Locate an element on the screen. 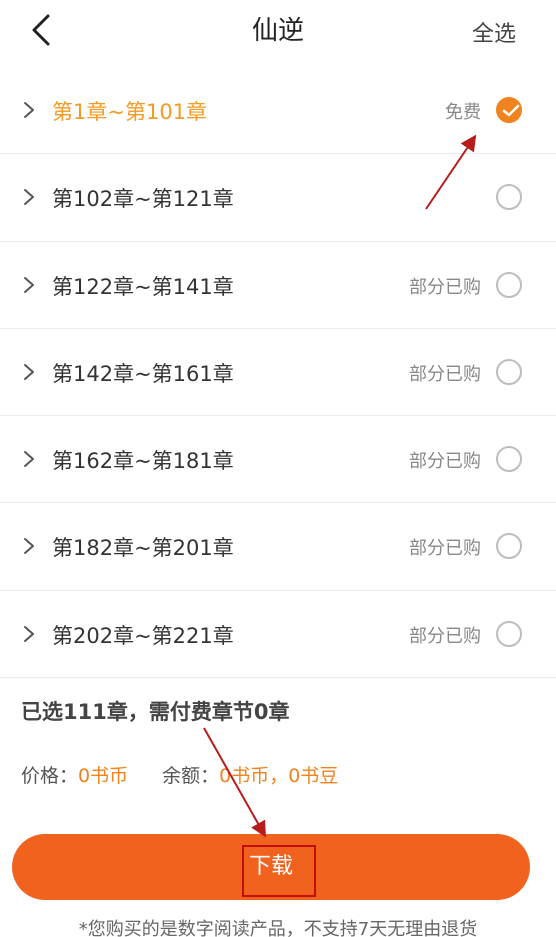 The height and width of the screenshot is (937, 556). checkmark-icon is located at coordinates (511, 110).